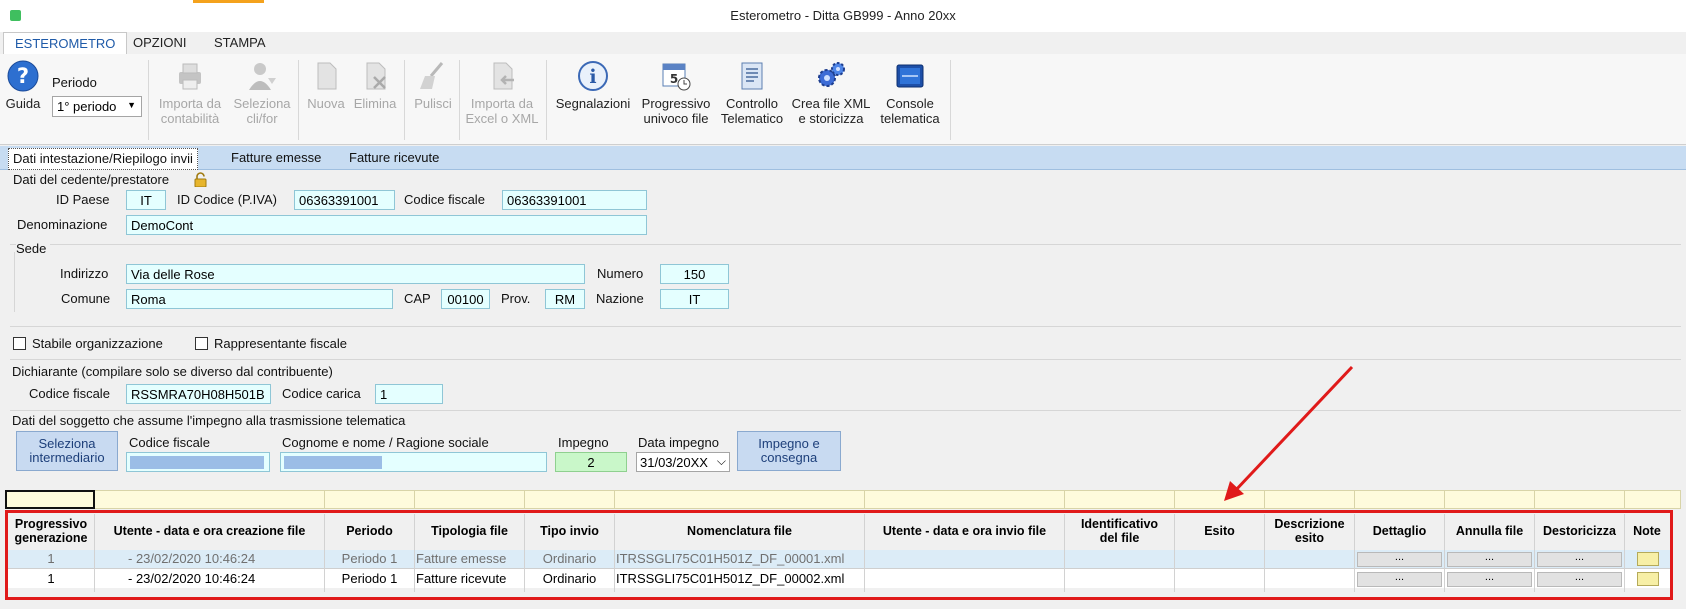 The height and width of the screenshot is (609, 1686). I want to click on help-icon: ?, so click(23, 76).